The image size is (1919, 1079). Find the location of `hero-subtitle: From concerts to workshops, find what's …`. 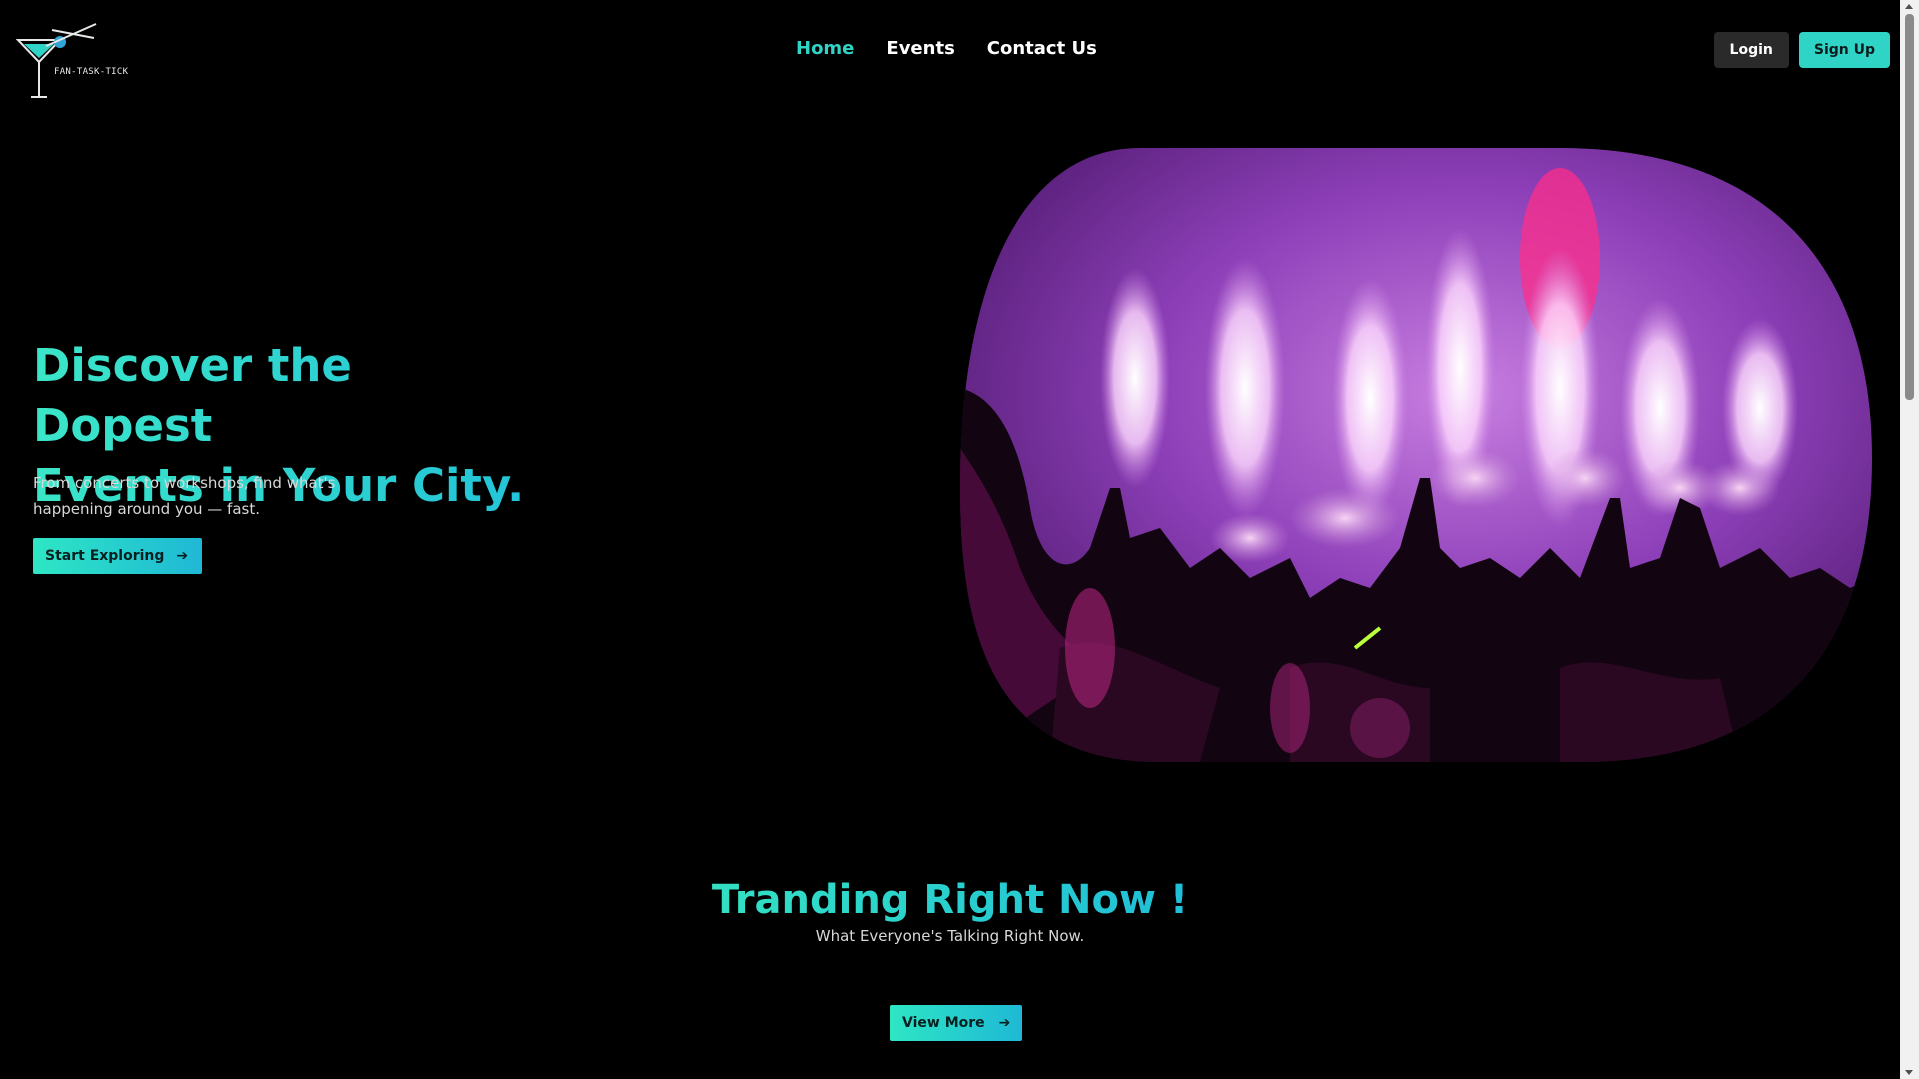

hero-subtitle: From concerts to workshops, find what's … is located at coordinates (184, 496).